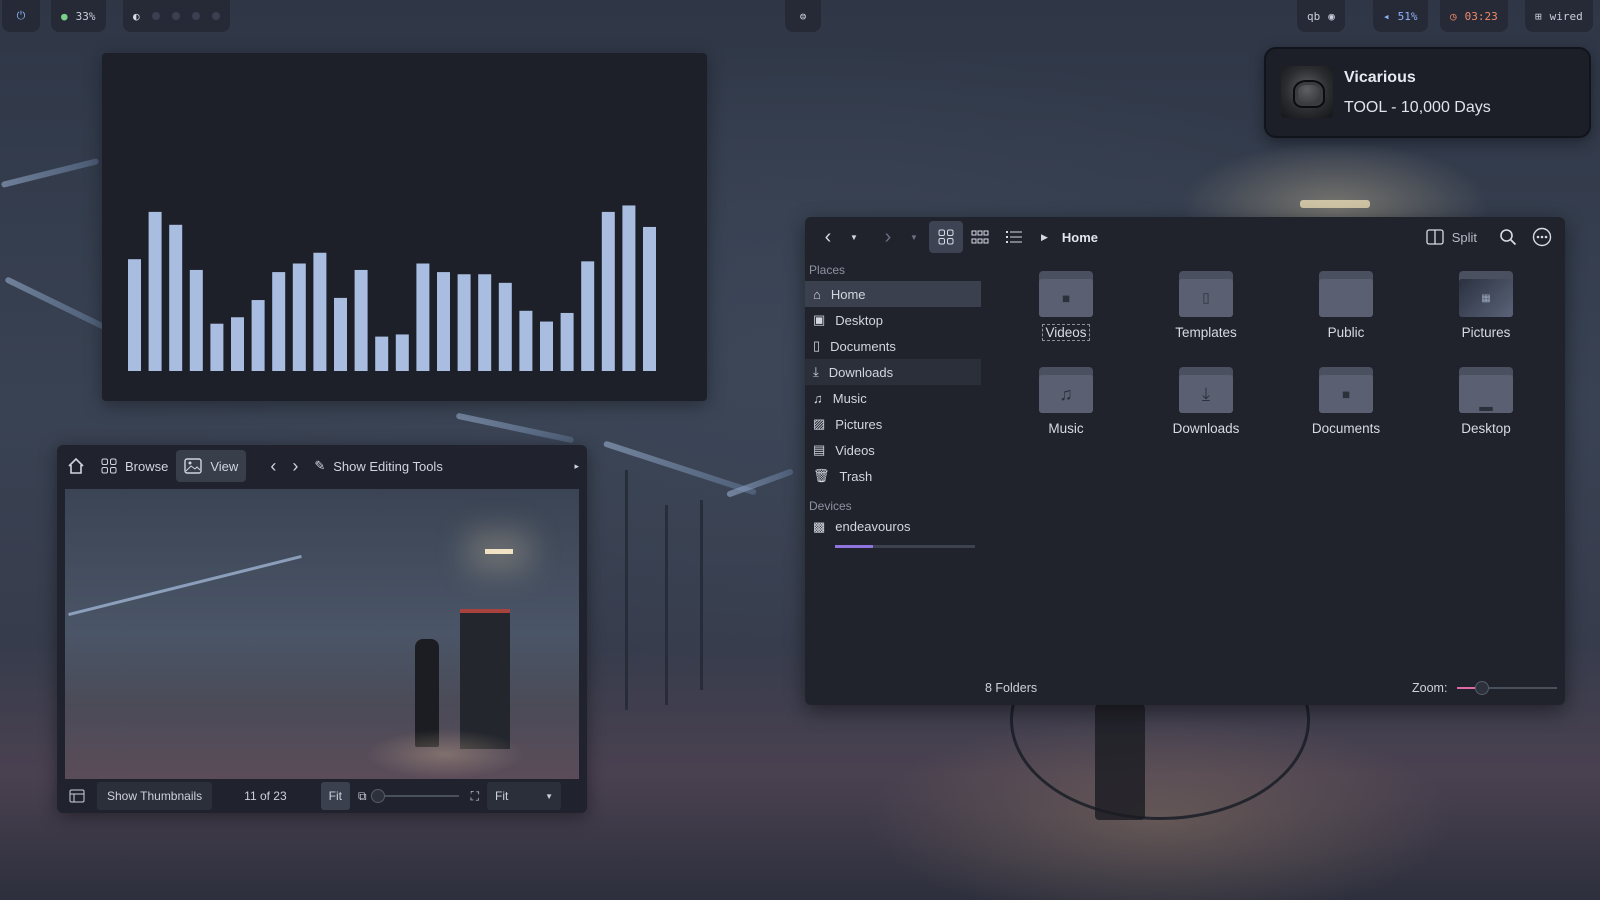 The width and height of the screenshot is (1600, 900). What do you see at coordinates (1331, 16) in the screenshot?
I see `steam-icon: ◉` at bounding box center [1331, 16].